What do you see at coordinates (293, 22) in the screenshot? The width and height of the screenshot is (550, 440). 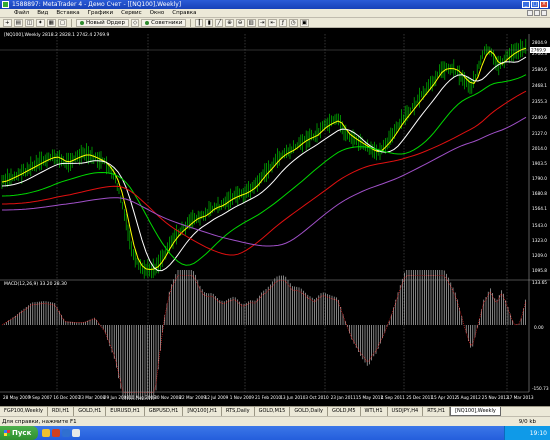 I see `periods-button: ◷` at bounding box center [293, 22].